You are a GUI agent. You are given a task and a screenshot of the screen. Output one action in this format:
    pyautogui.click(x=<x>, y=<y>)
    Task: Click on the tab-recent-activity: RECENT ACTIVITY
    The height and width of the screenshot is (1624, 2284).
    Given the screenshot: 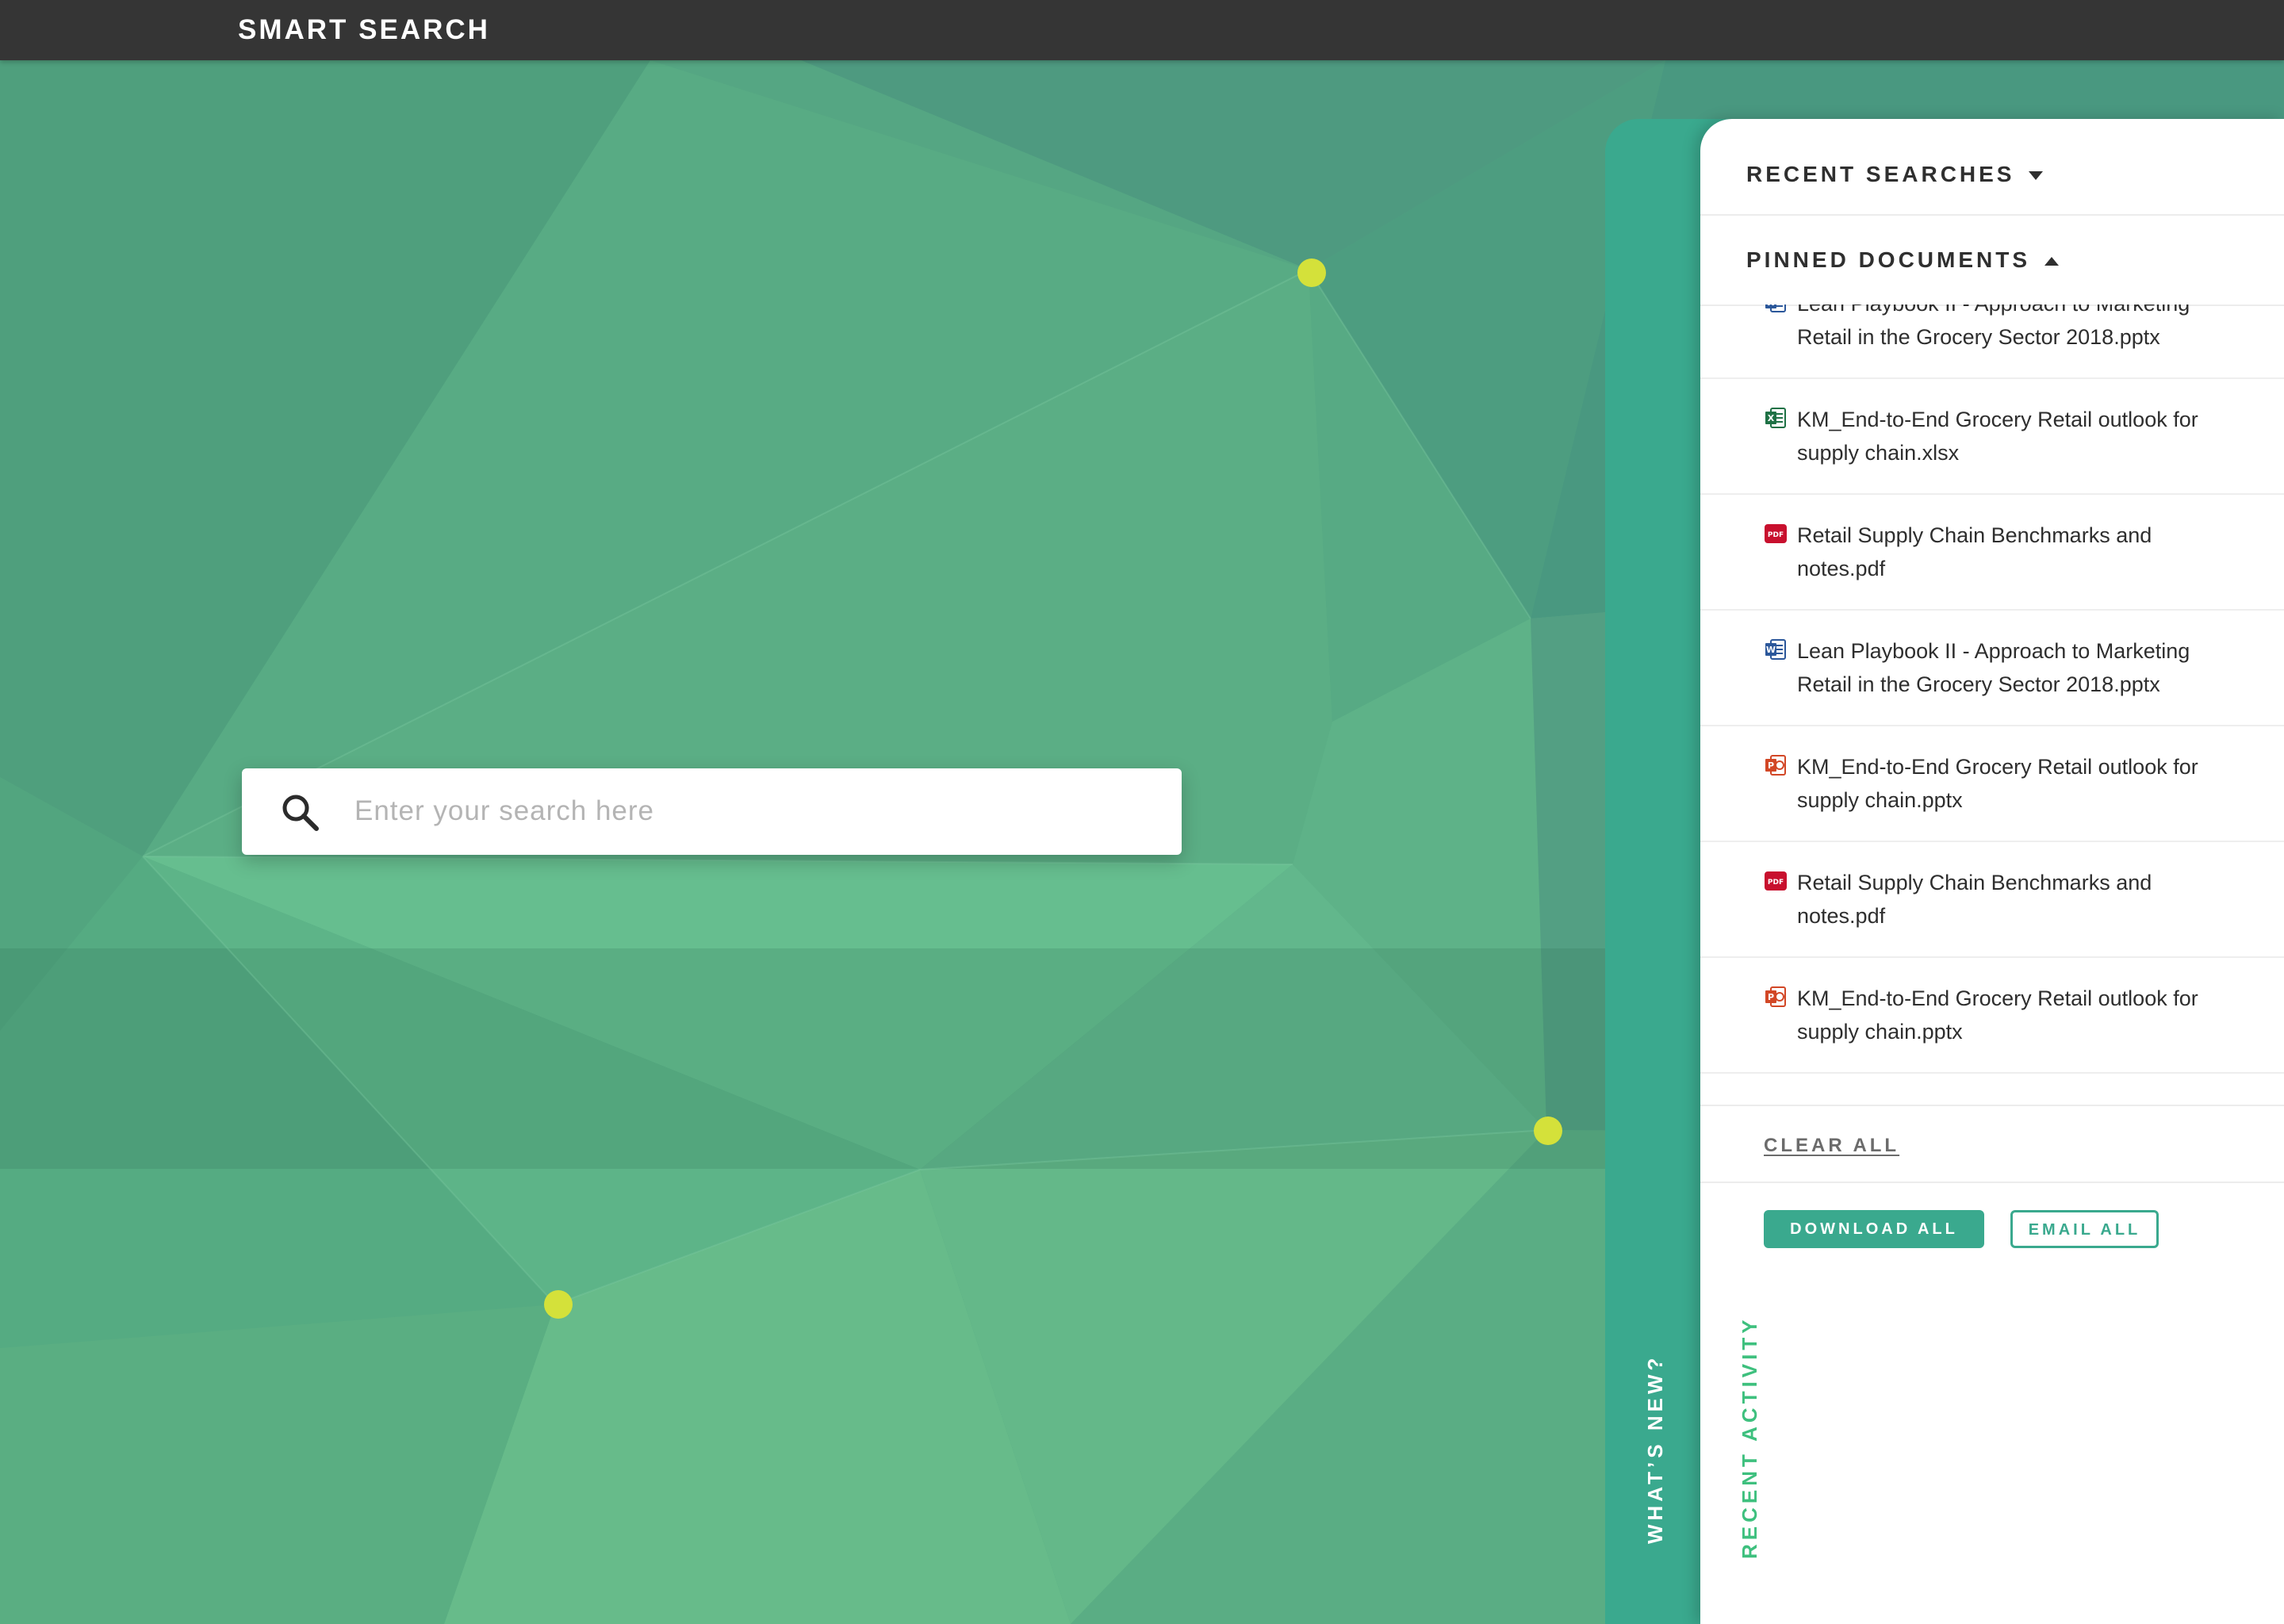 What is the action you would take?
    pyautogui.click(x=1749, y=1437)
    